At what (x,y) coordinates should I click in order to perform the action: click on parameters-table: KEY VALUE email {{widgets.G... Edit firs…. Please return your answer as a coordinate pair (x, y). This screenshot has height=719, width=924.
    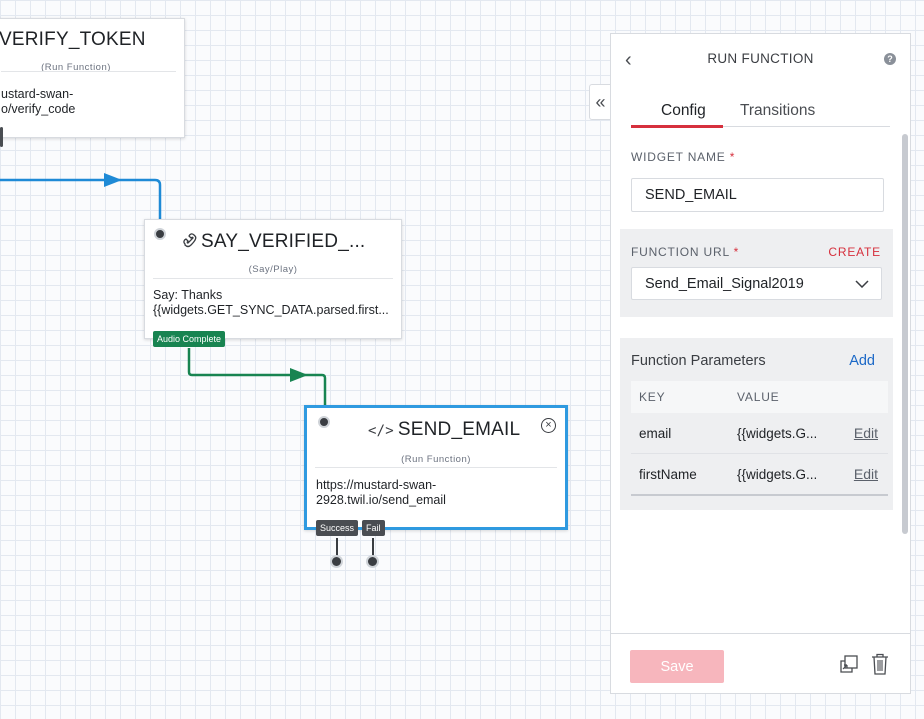
    Looking at the image, I should click on (759, 438).